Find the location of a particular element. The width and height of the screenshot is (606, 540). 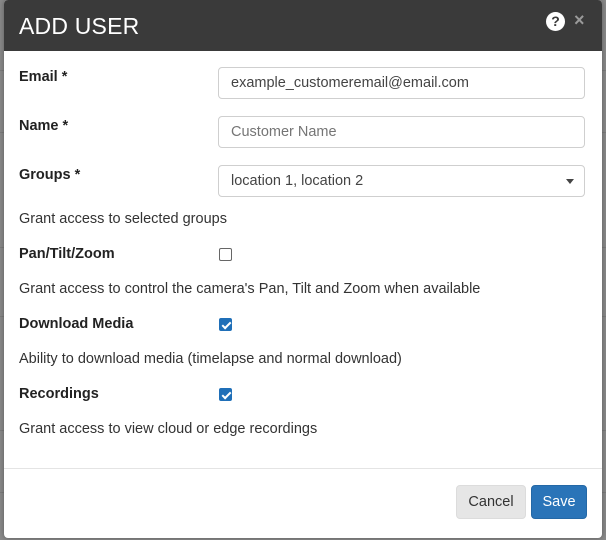

chevron-down-icon is located at coordinates (570, 181).